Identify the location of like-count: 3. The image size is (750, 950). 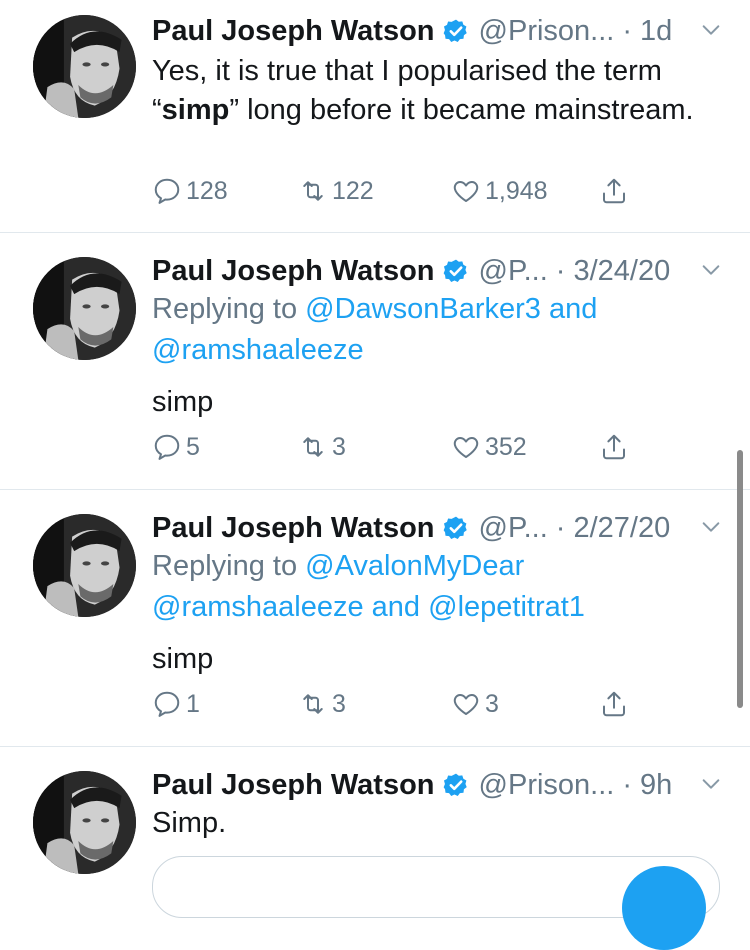
(492, 703).